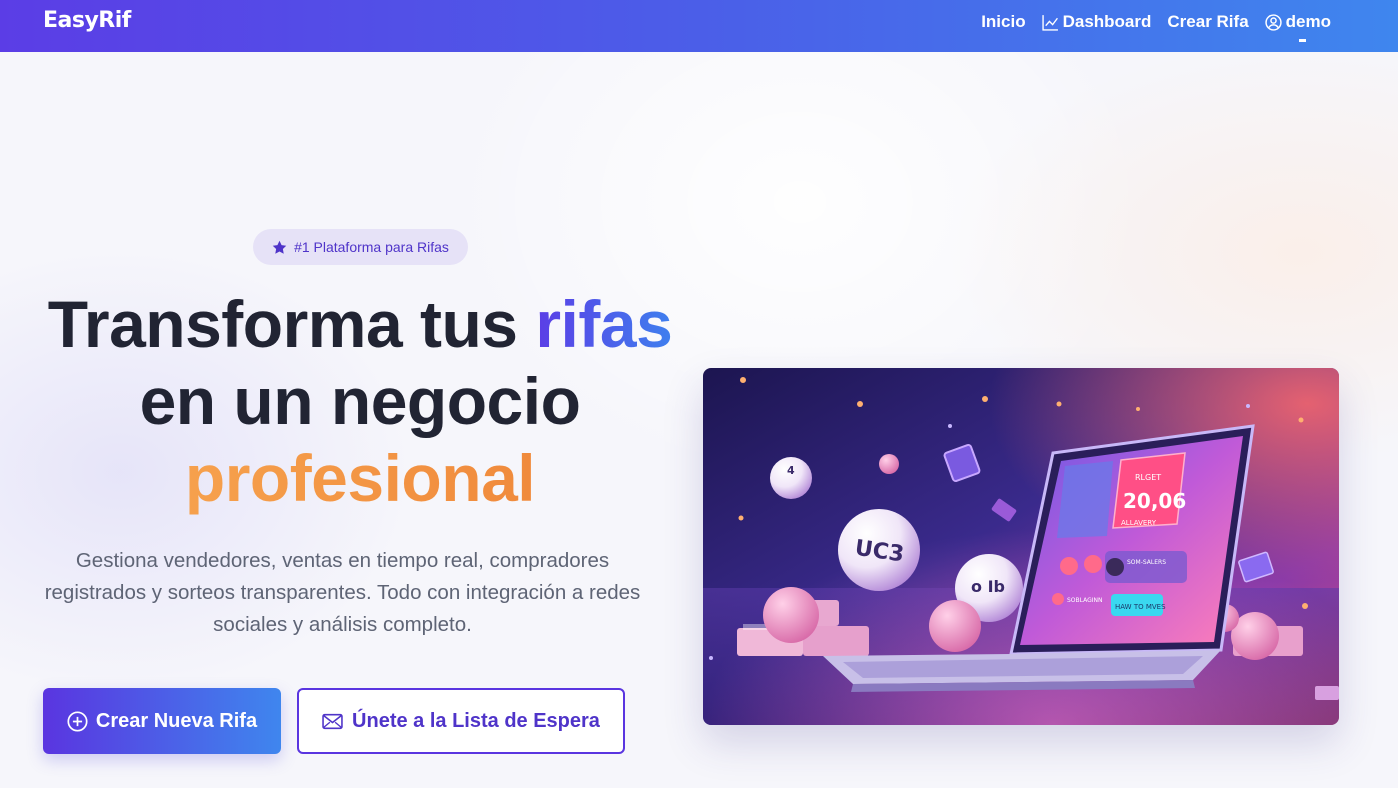 The image size is (1398, 788). I want to click on bottom-label: SOBLAGINN, so click(1085, 600).